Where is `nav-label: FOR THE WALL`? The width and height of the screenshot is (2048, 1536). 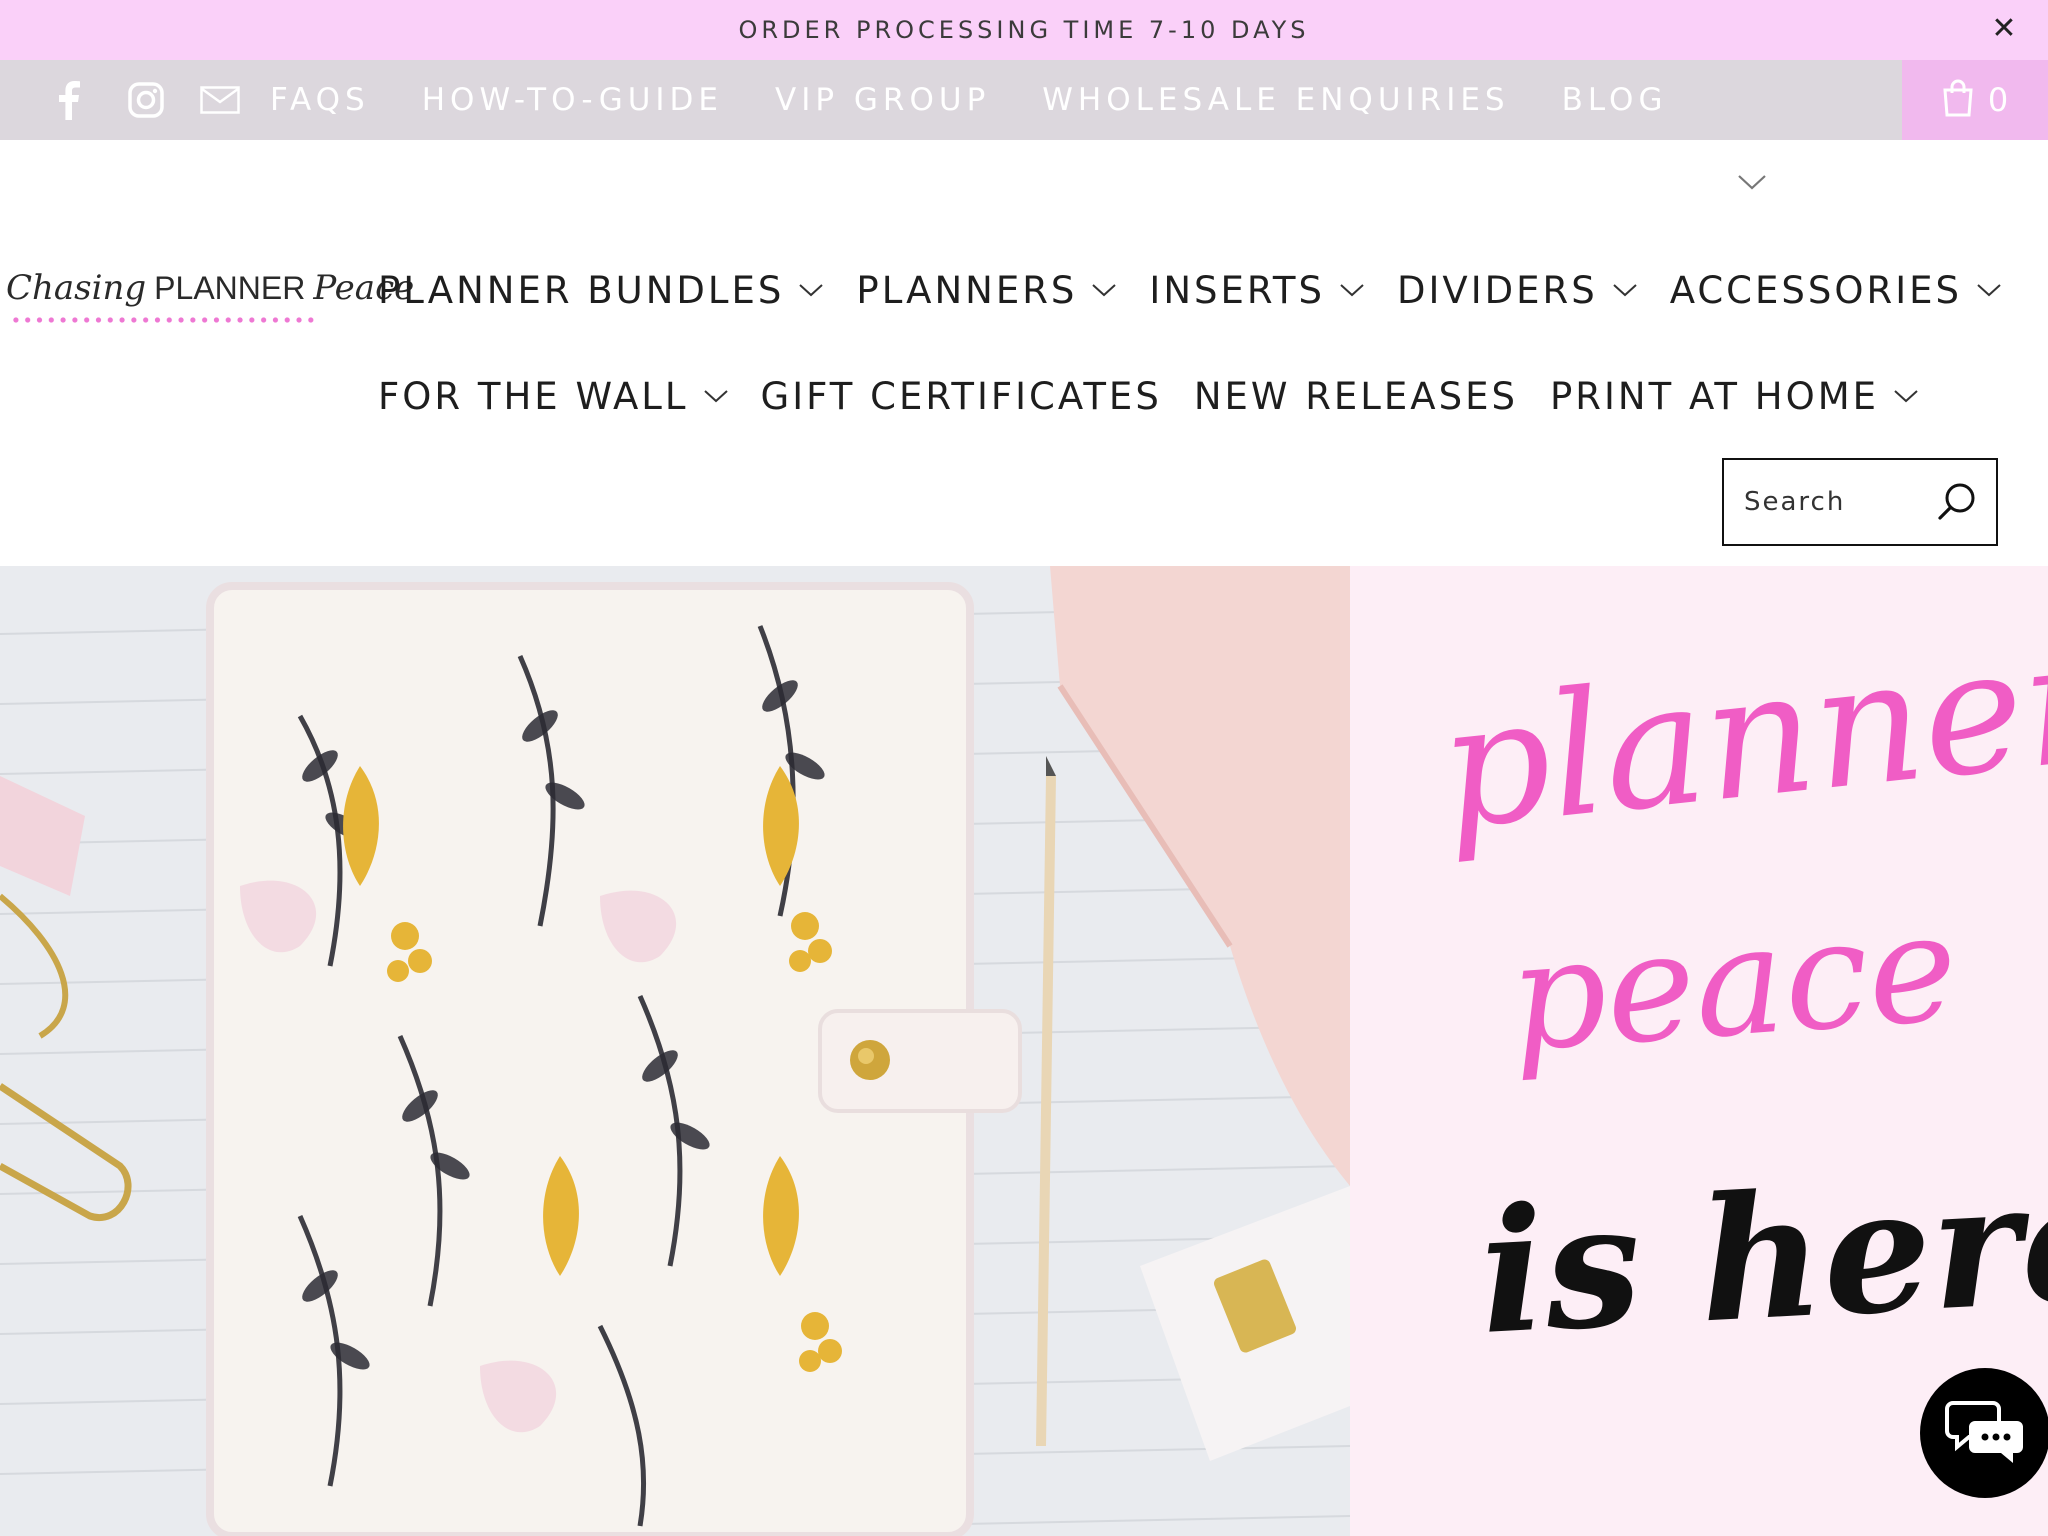 nav-label: FOR THE WALL is located at coordinates (533, 396).